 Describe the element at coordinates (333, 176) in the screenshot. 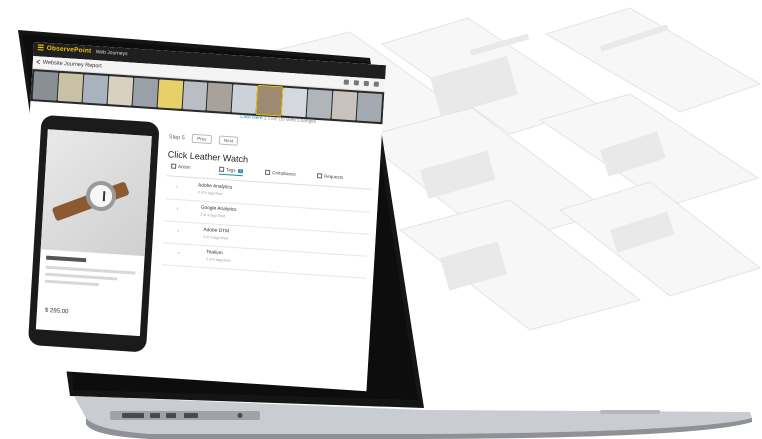

I see `tab-label: Requests` at that location.